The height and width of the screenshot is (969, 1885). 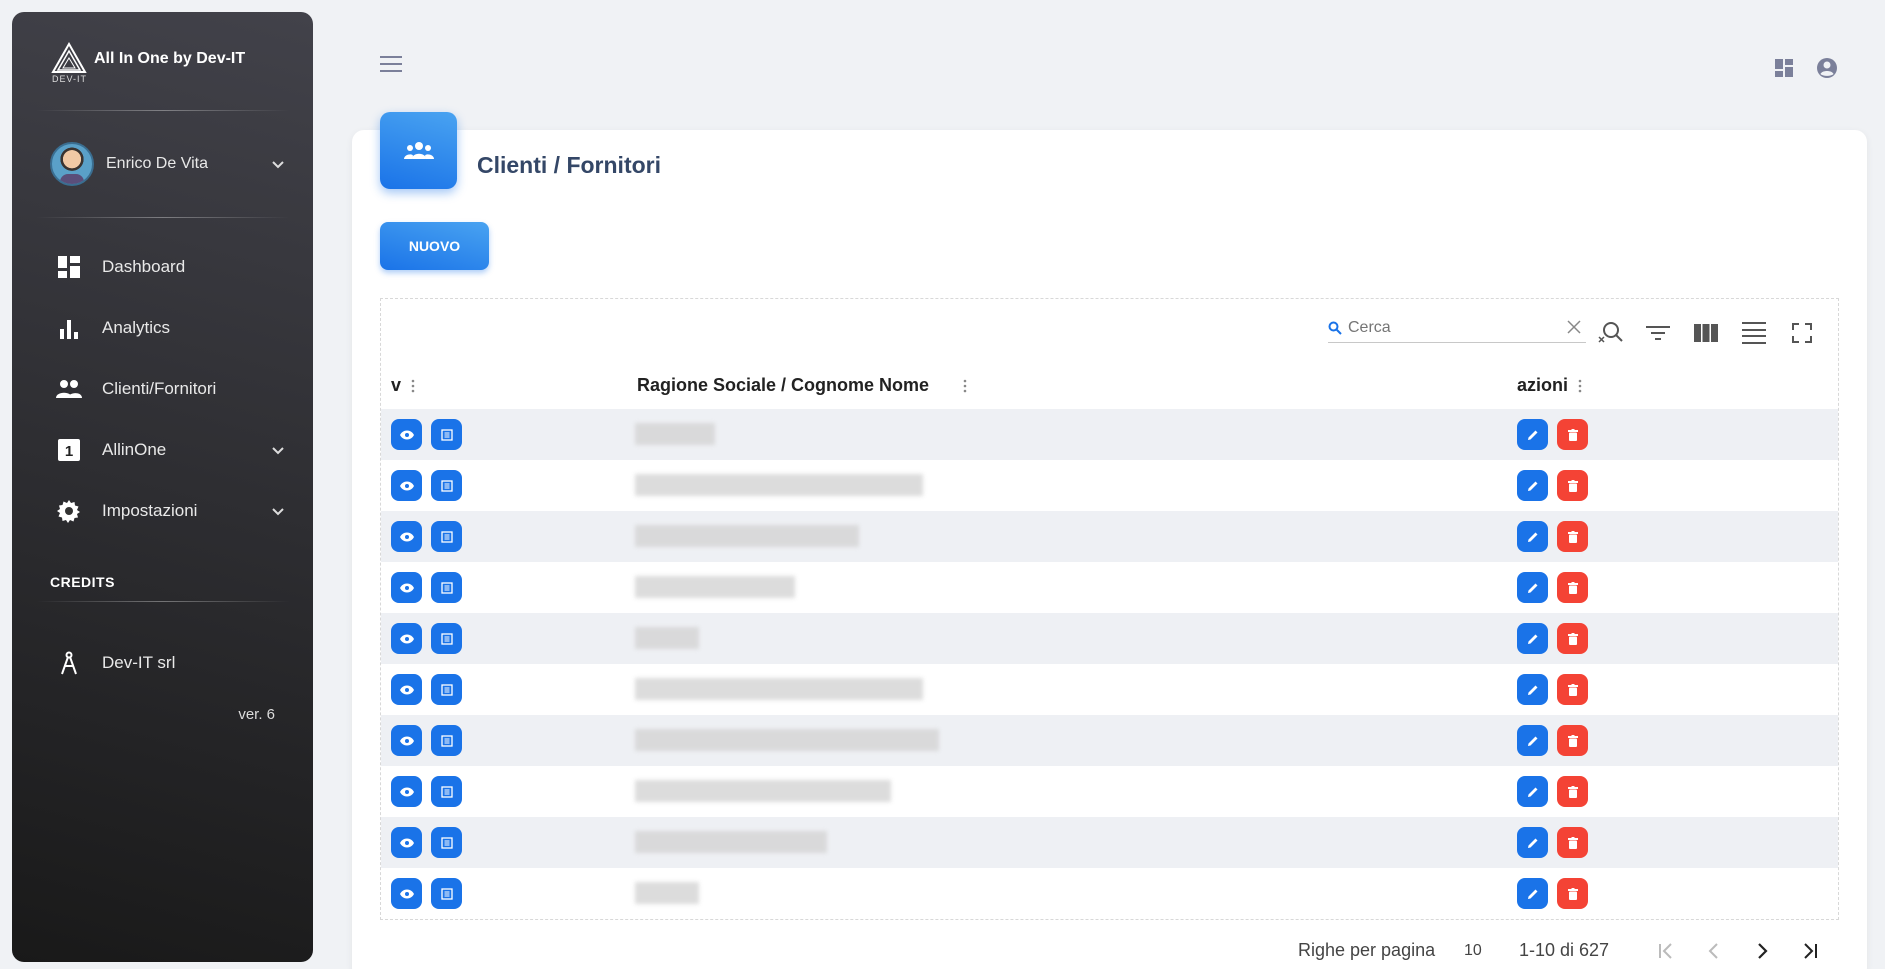 I want to click on previous-page-icon, so click(x=1714, y=951).